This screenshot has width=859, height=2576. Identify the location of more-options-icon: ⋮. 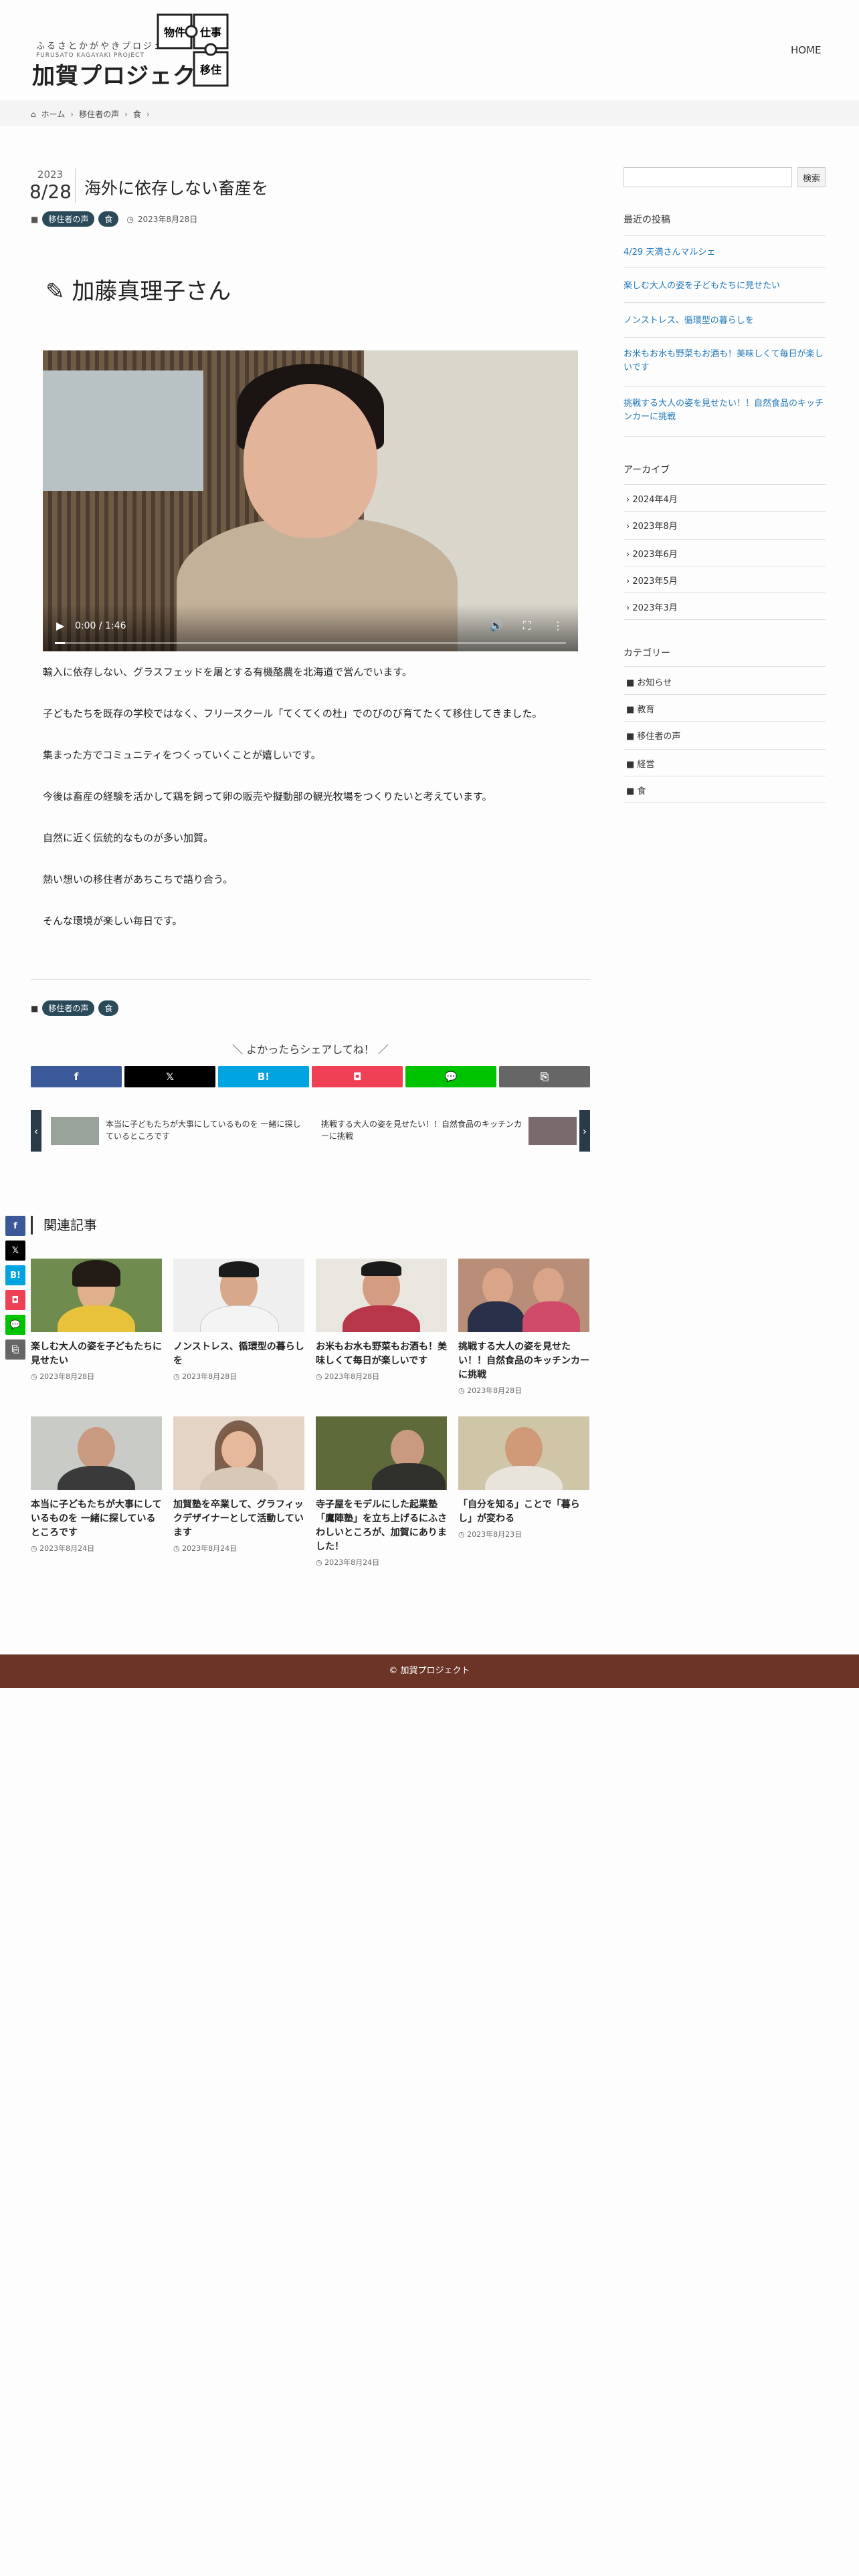
(558, 626).